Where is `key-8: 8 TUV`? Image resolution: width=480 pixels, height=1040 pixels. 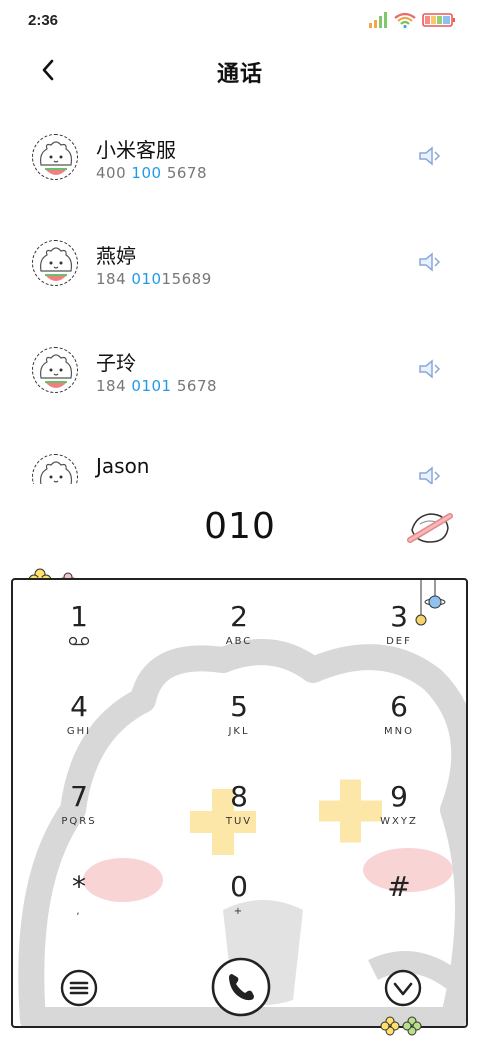 key-8: 8 TUV is located at coordinates (239, 810).